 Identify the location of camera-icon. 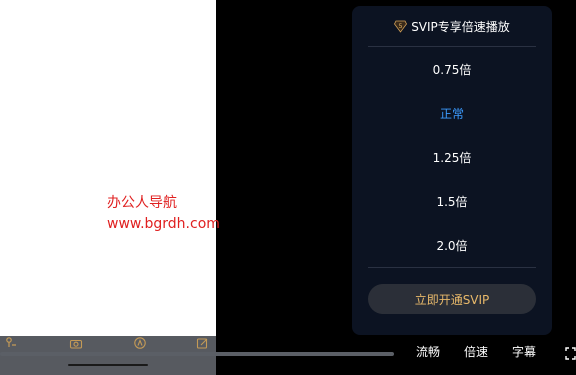
(76, 343).